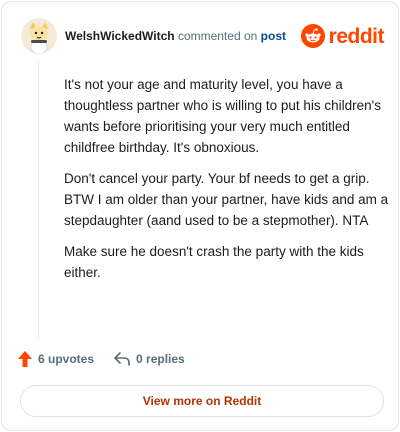 This screenshot has width=400, height=432. I want to click on commented-on-text: commented on, so click(217, 36).